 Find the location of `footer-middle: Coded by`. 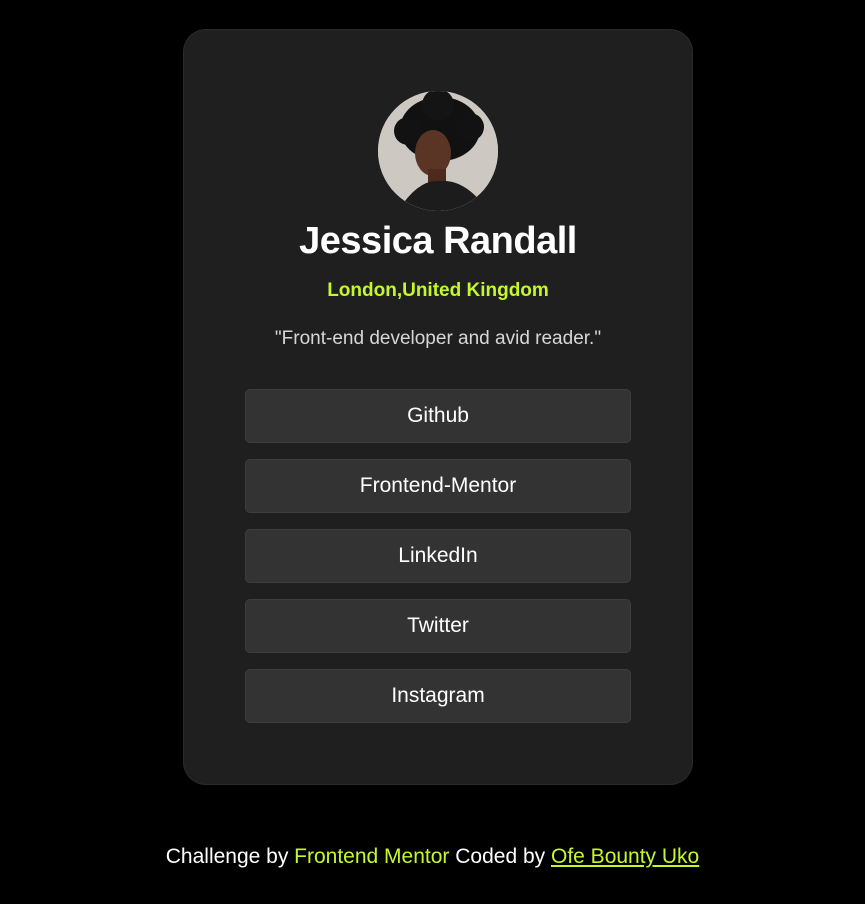

footer-middle: Coded by is located at coordinates (500, 856).